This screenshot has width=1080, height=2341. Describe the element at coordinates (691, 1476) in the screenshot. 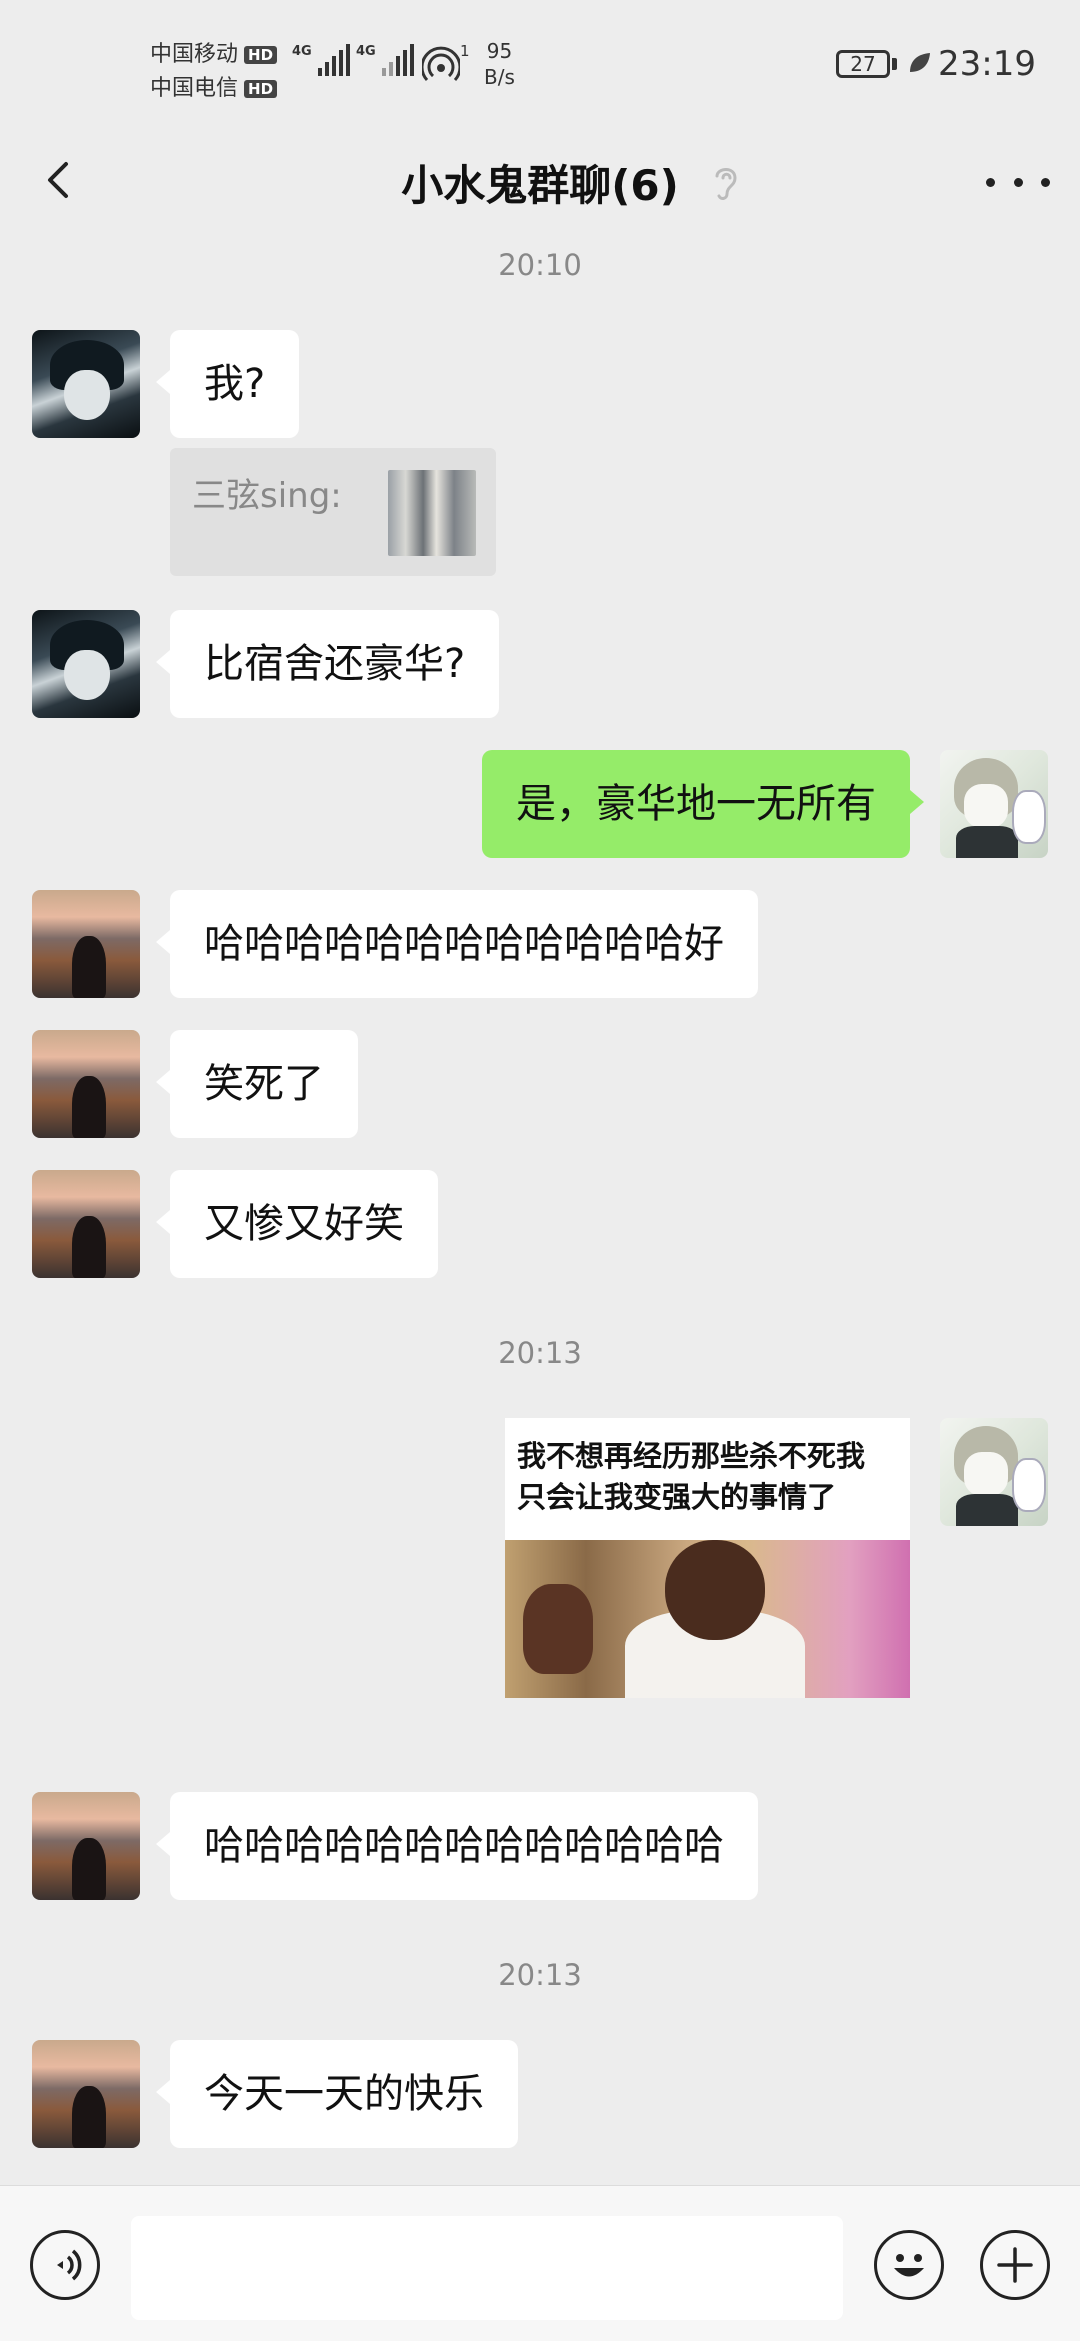

I see `meme-caption: 我不想再经历那些杀不死我 只会让我变强大的事情了` at that location.